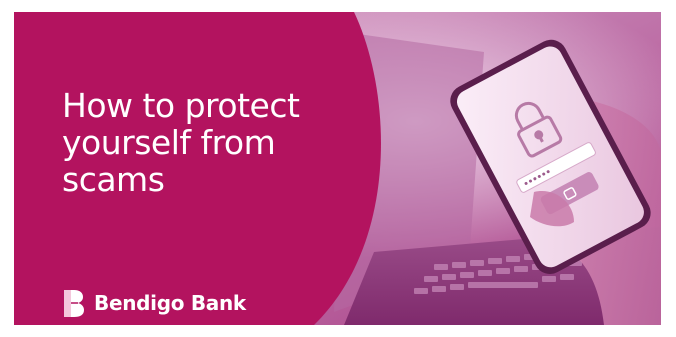 This screenshot has height=337, width=676. What do you see at coordinates (113, 179) in the screenshot?
I see `headline-line-3: scams` at bounding box center [113, 179].